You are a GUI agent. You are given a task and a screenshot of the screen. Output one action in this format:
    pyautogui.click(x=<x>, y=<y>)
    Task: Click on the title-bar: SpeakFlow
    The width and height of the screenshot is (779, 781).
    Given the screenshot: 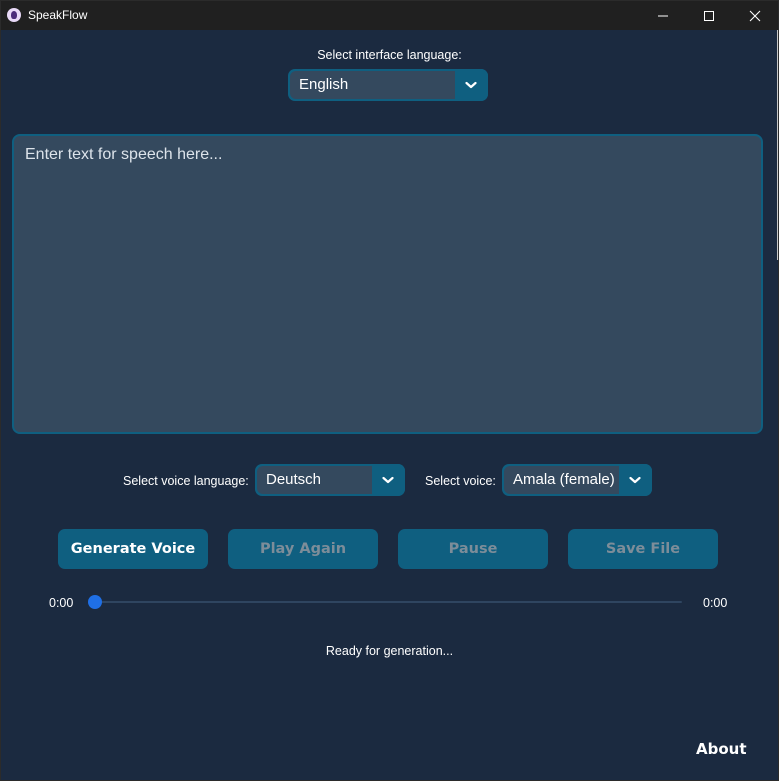 What is the action you would take?
    pyautogui.click(x=389, y=15)
    